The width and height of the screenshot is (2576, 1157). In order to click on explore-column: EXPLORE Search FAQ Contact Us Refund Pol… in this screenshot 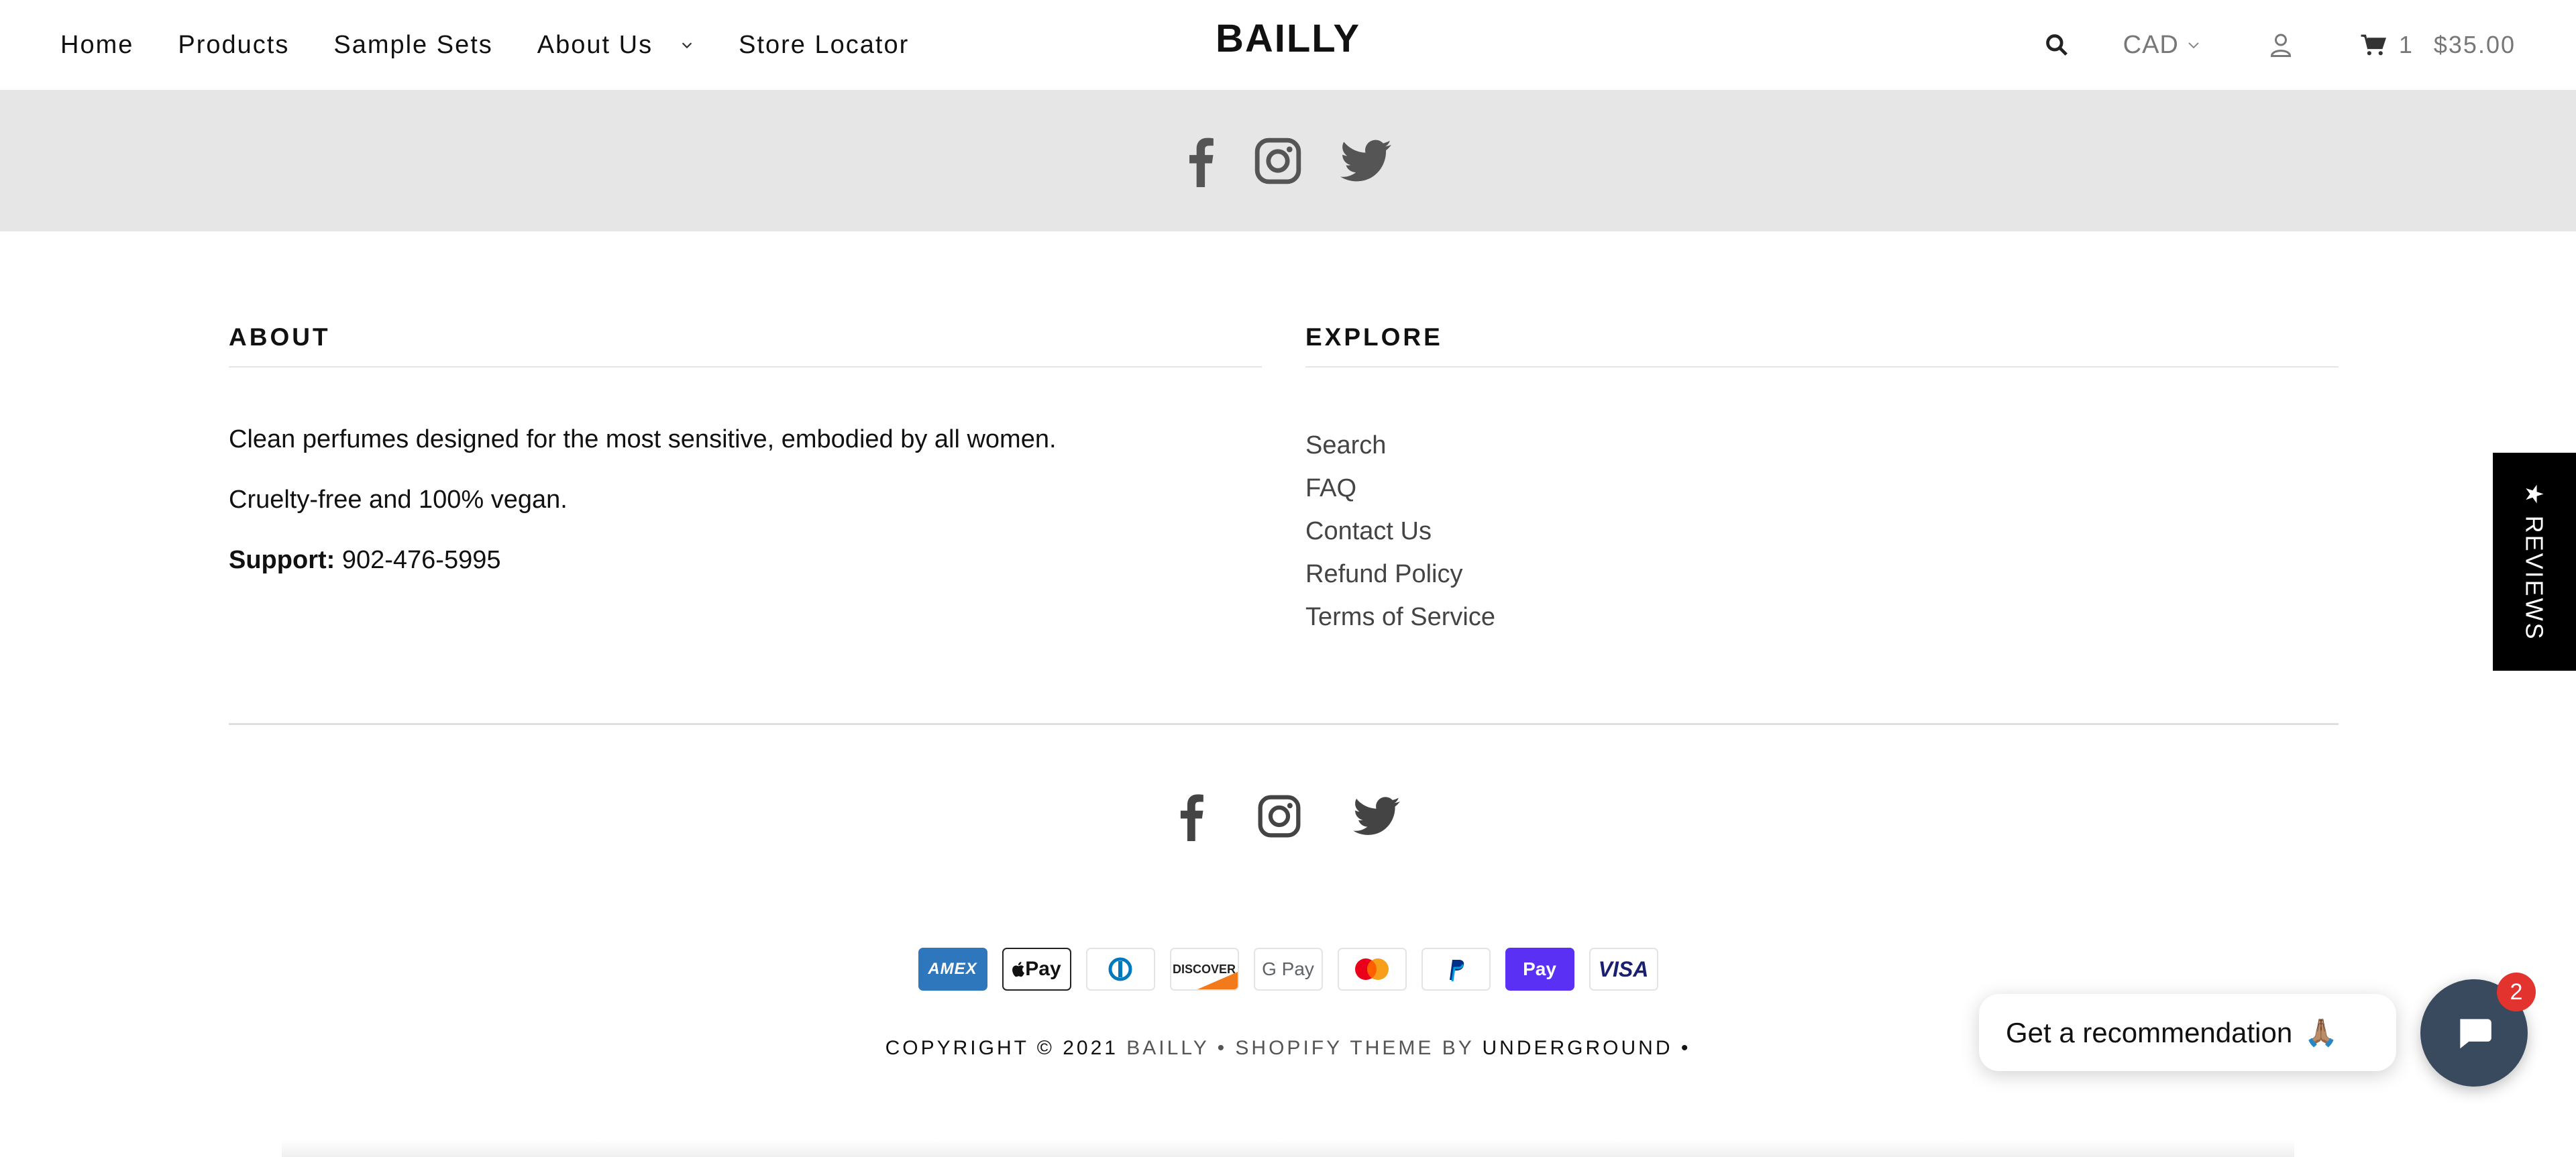, I will do `click(1822, 481)`.